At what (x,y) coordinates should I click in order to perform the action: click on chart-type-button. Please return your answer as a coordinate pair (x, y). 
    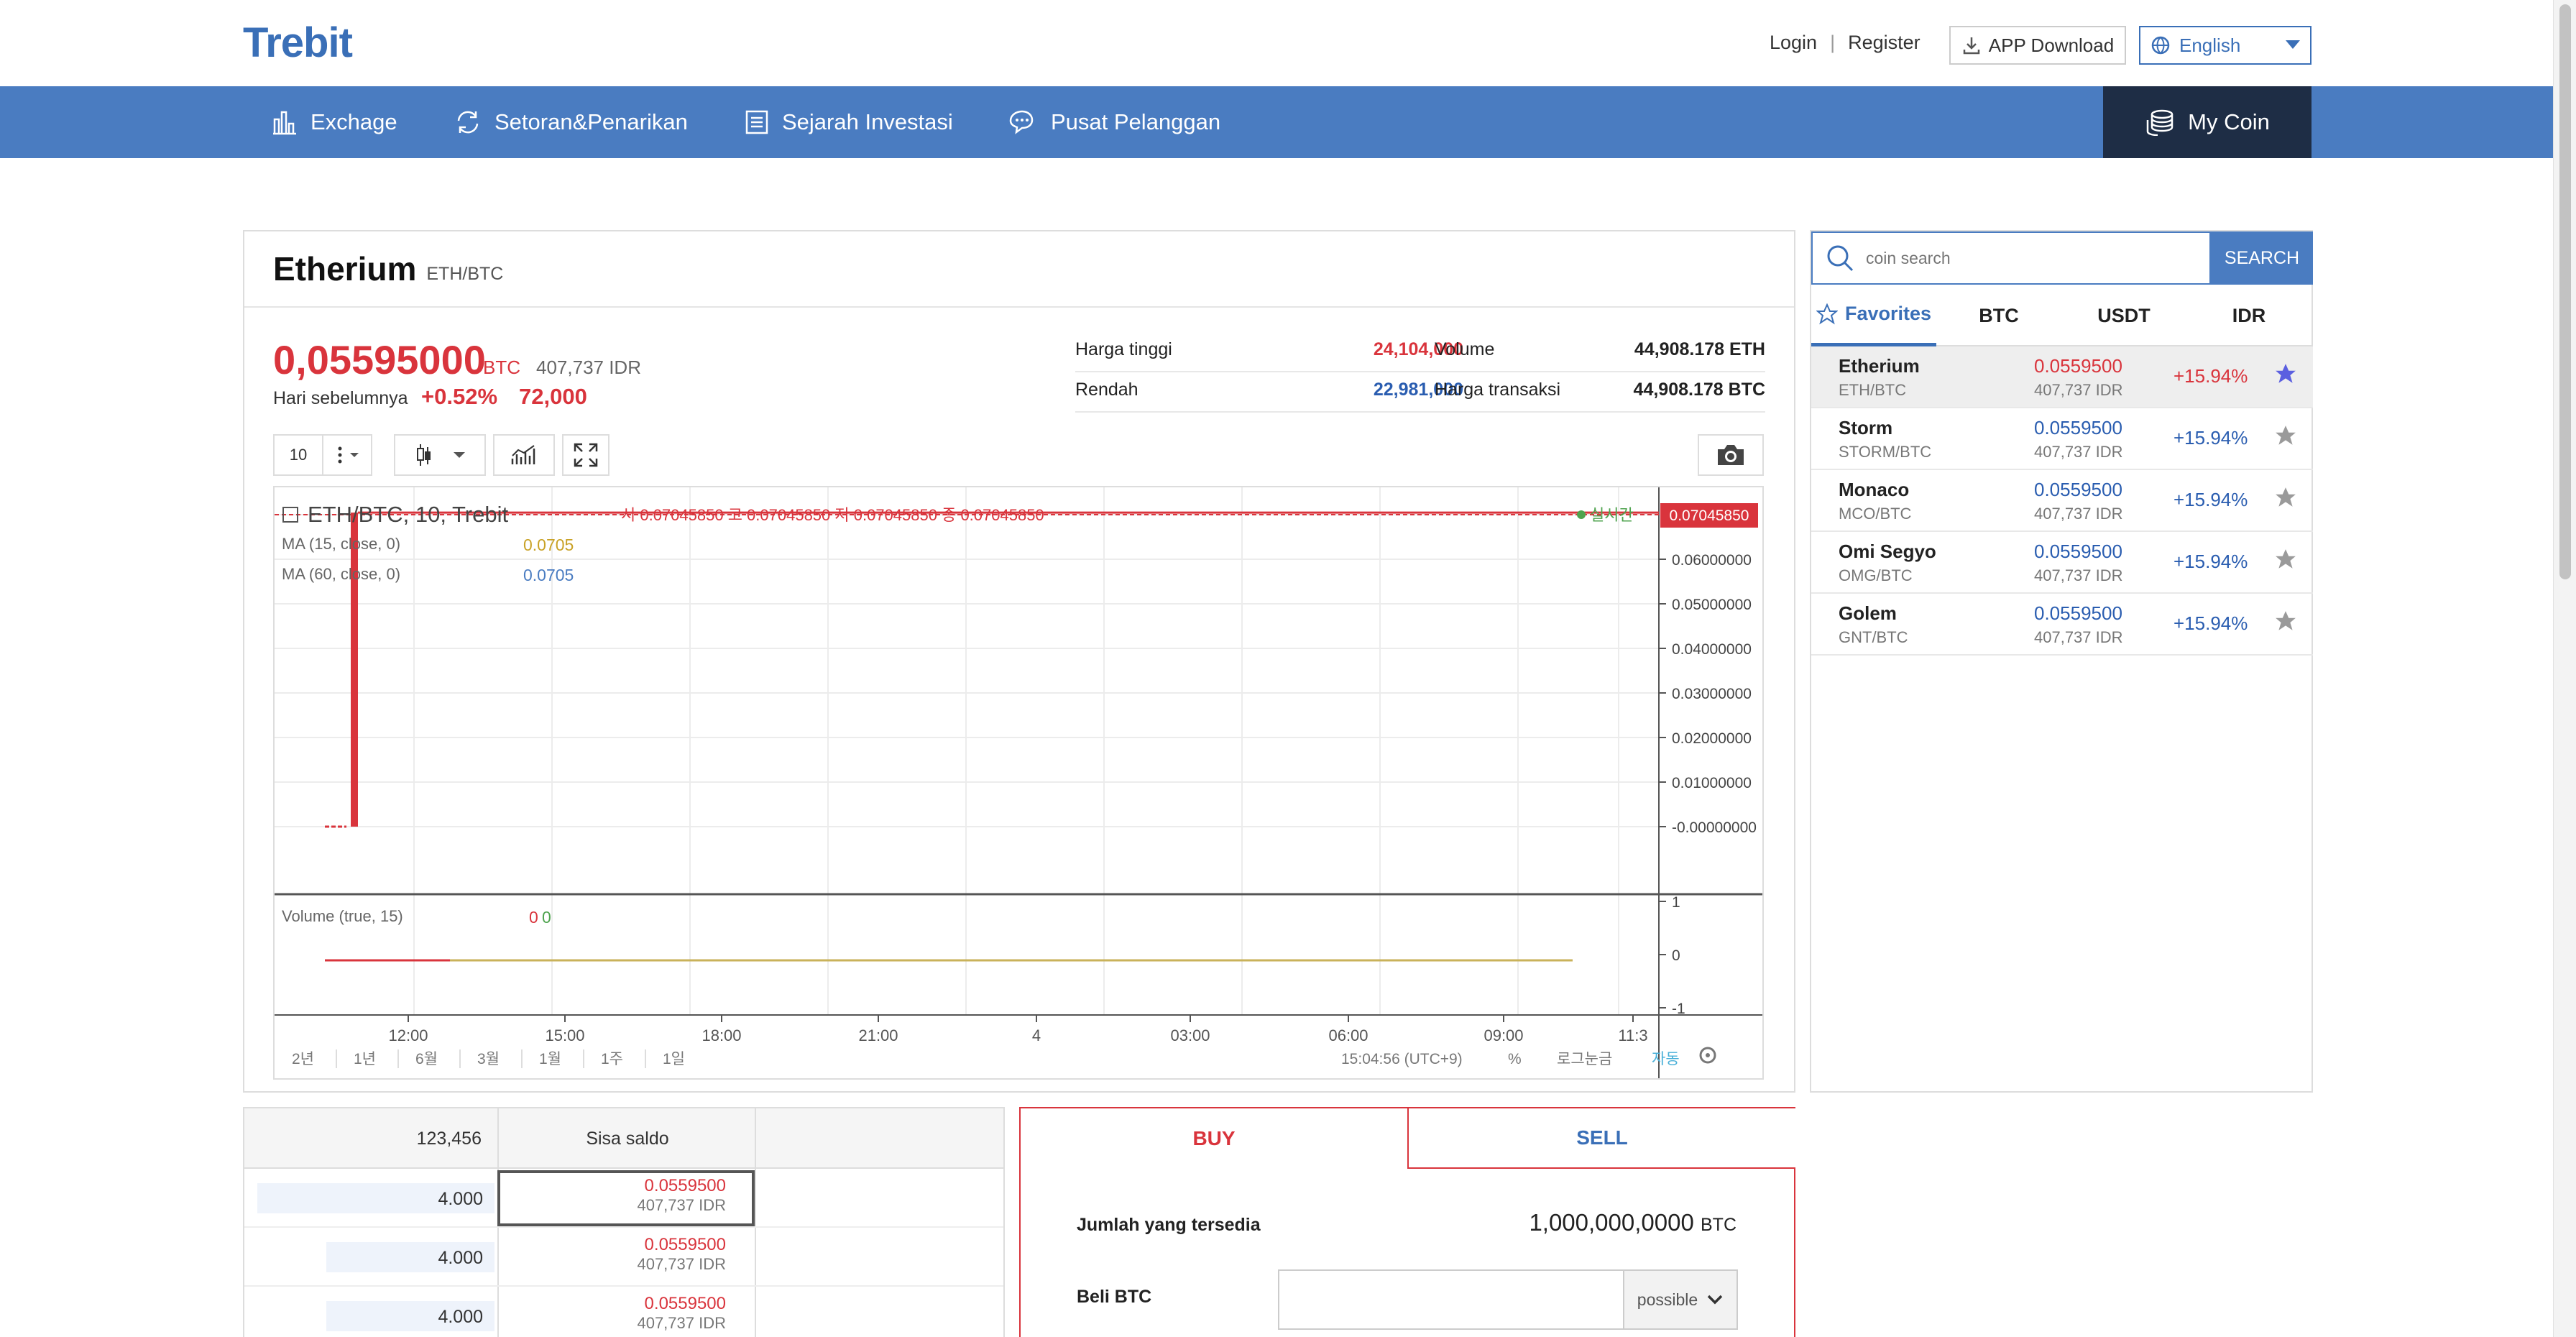
    Looking at the image, I should click on (440, 455).